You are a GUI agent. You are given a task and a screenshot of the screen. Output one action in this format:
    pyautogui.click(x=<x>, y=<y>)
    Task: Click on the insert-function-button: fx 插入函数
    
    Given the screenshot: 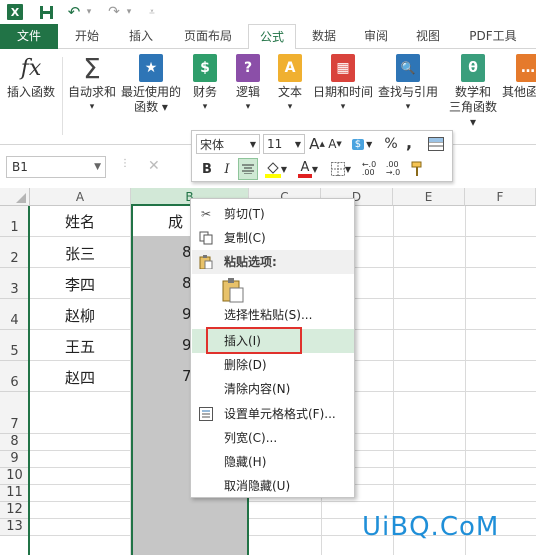 What is the action you would take?
    pyautogui.click(x=31, y=76)
    